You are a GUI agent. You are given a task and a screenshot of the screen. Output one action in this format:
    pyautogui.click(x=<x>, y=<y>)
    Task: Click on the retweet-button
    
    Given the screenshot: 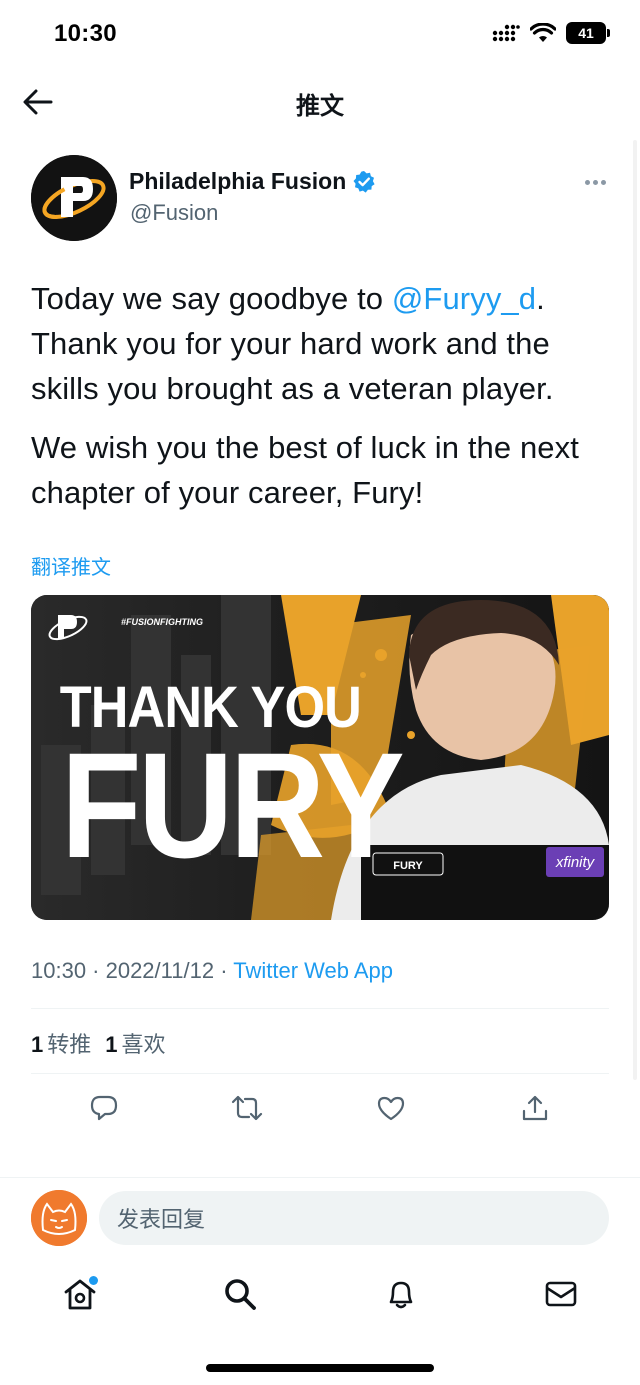 What is the action you would take?
    pyautogui.click(x=247, y=1108)
    